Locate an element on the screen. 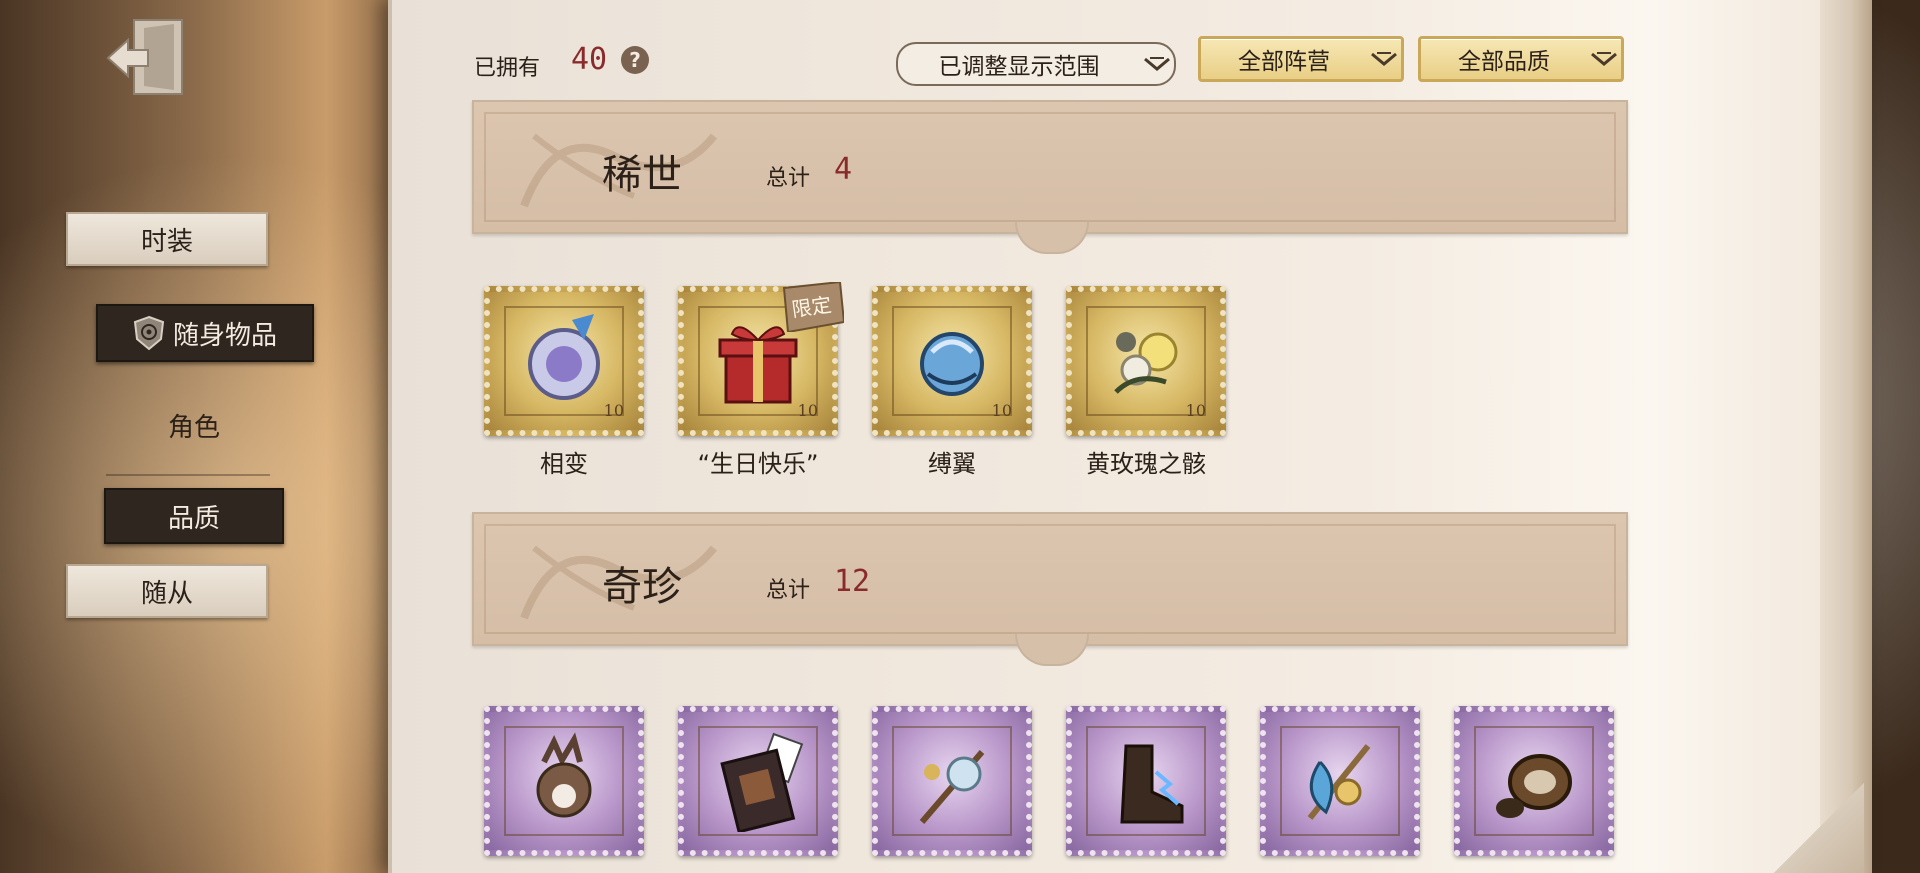  item-card: 10 缚翼 is located at coordinates (952, 382).